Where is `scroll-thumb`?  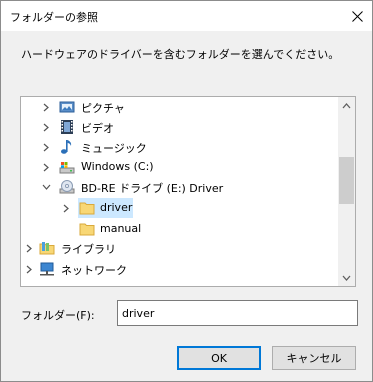
scroll-thumb is located at coordinates (346, 180).